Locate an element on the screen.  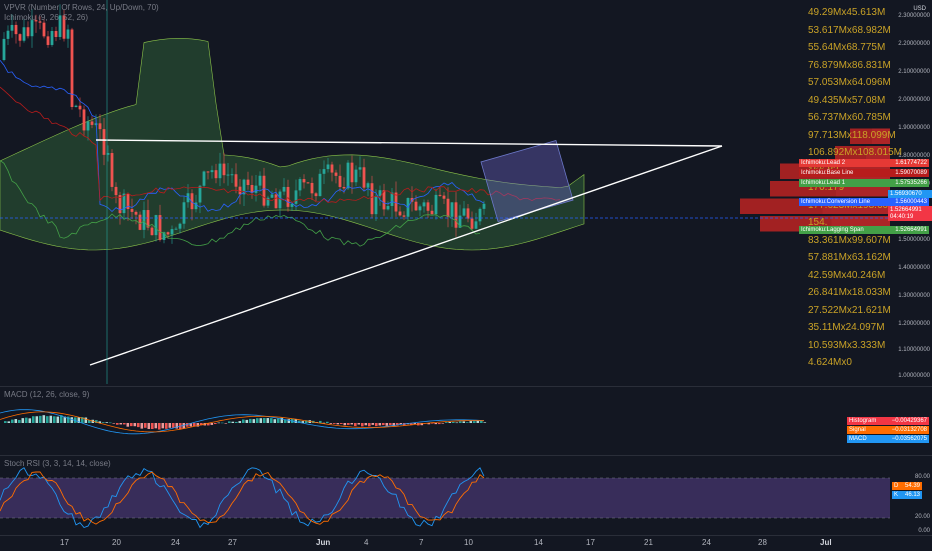
currency-label: USD is located at coordinates (919, 9).